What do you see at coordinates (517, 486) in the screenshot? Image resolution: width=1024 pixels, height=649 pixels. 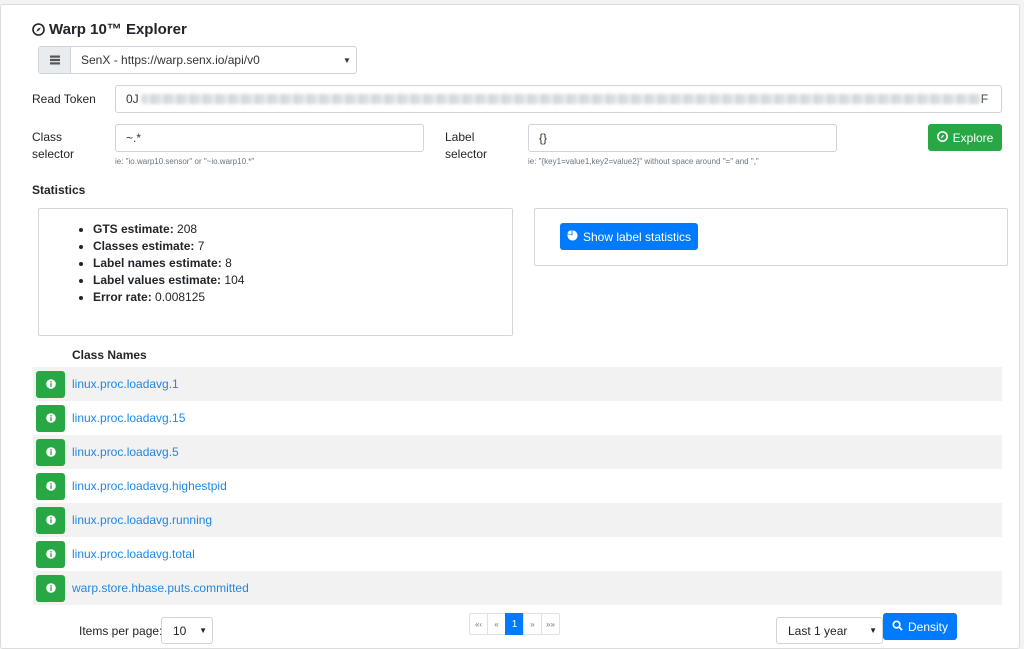 I see `table-row: linux.proc.loadavg.highestpid` at bounding box center [517, 486].